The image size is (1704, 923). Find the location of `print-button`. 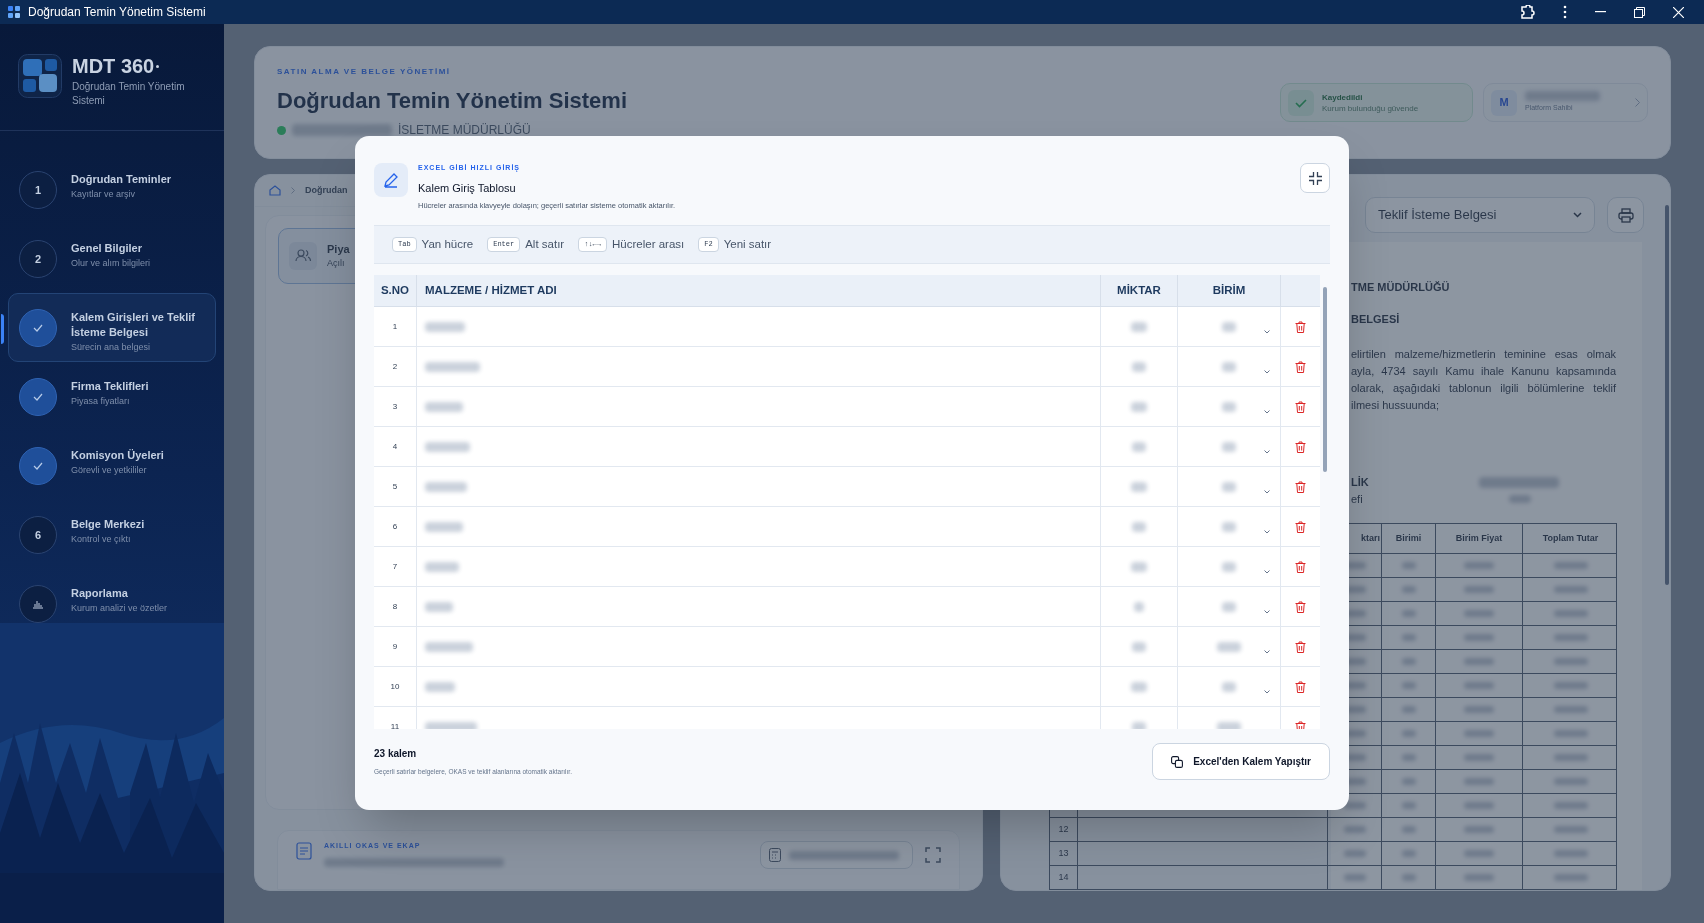

print-button is located at coordinates (1625, 215).